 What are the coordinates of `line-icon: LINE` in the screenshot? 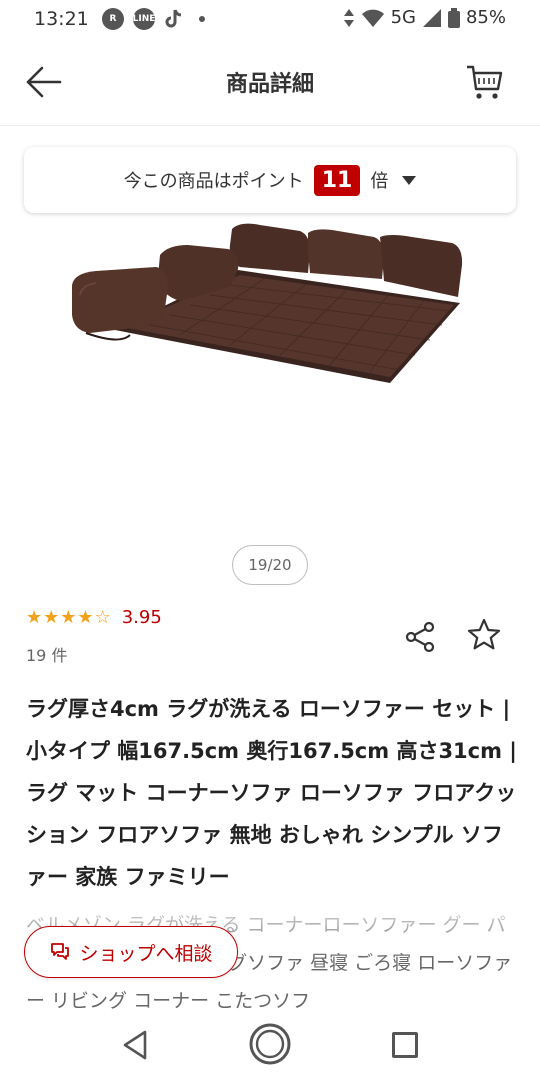 It's located at (144, 19).